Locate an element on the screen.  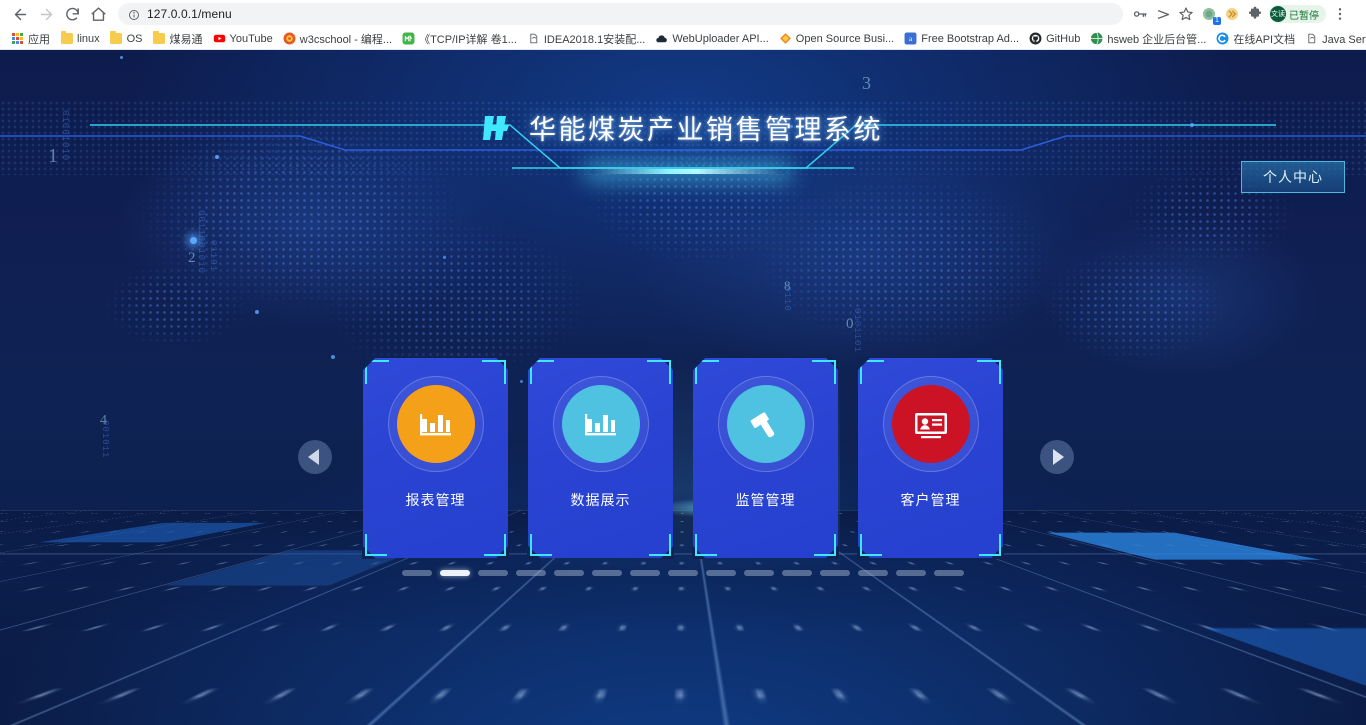
person-center-button: 个人中心 is located at coordinates (1293, 177).